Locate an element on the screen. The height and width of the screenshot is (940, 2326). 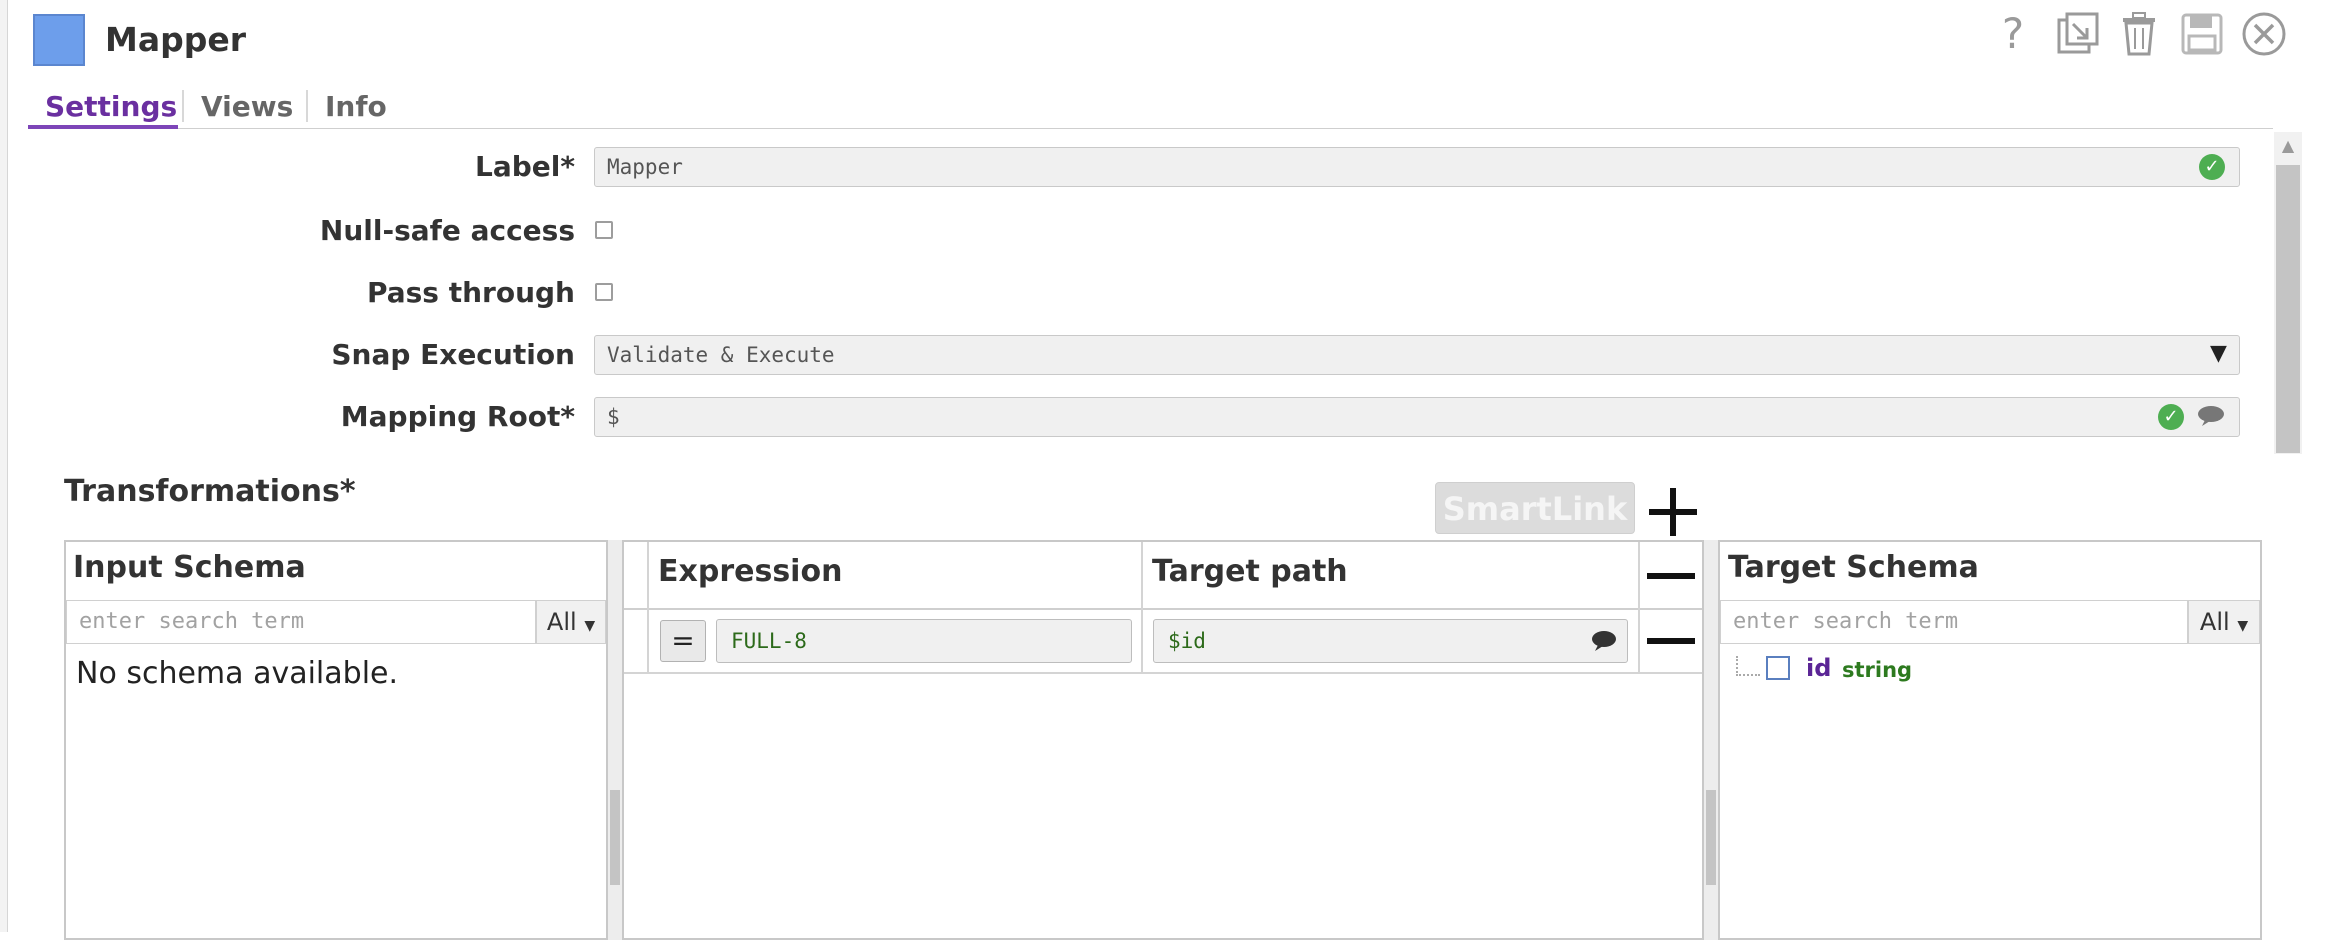
target-schema-search: enter search term is located at coordinates (1954, 622).